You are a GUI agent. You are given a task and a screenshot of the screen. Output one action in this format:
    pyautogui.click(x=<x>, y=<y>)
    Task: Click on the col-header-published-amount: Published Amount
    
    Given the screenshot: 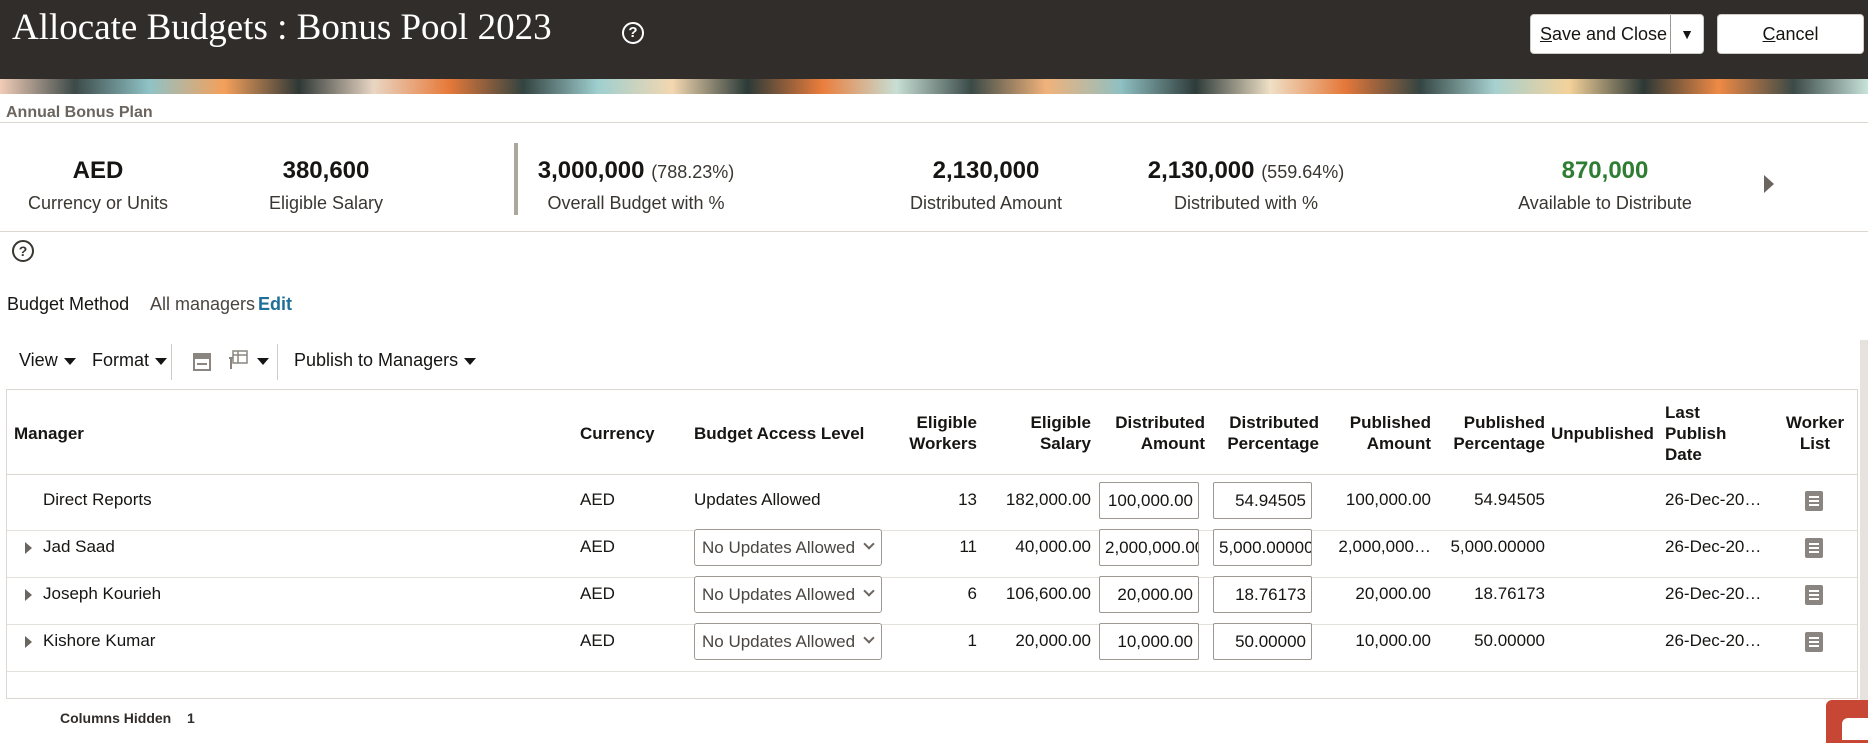 What is the action you would take?
    pyautogui.click(x=1377, y=433)
    